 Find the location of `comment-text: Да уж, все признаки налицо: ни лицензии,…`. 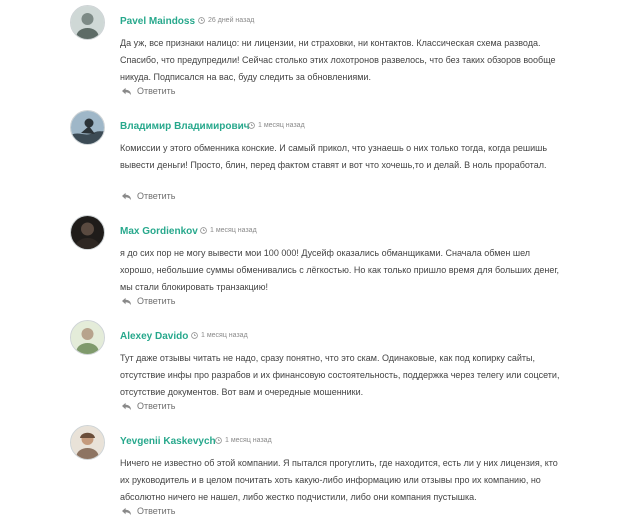

comment-text: Да уж, все признаки налицо: ни лицензии,… is located at coordinates (338, 60).